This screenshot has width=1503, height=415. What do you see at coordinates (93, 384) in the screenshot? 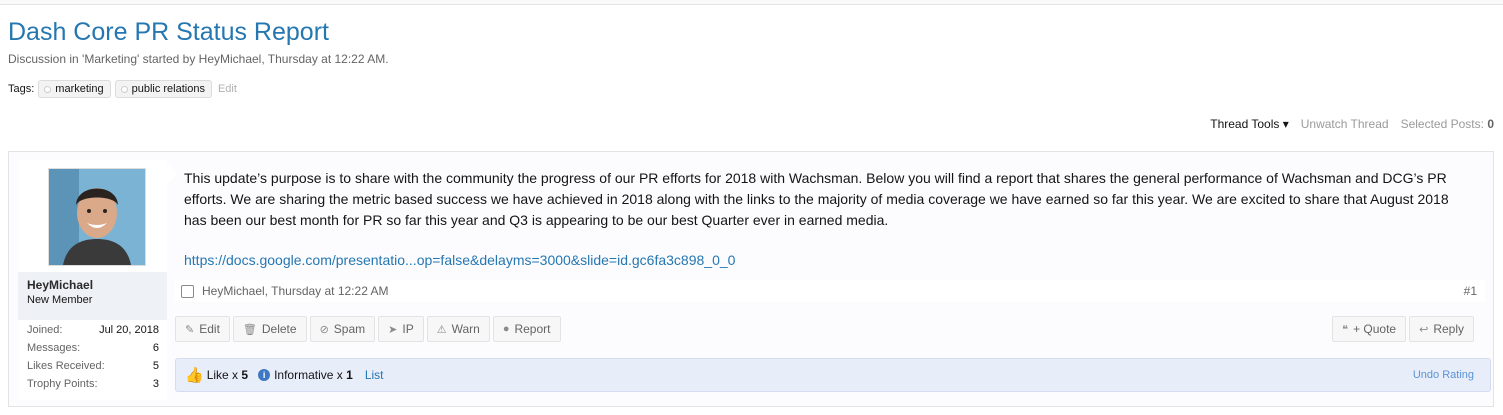
I see `stat-trophy-points: Trophy Points: 3` at bounding box center [93, 384].